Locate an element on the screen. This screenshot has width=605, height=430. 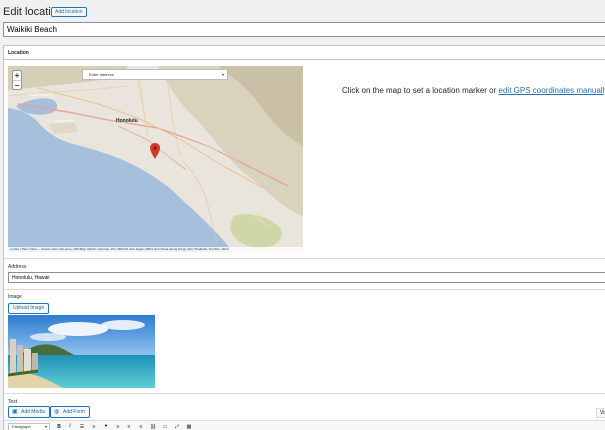
title-input is located at coordinates (304, 29).